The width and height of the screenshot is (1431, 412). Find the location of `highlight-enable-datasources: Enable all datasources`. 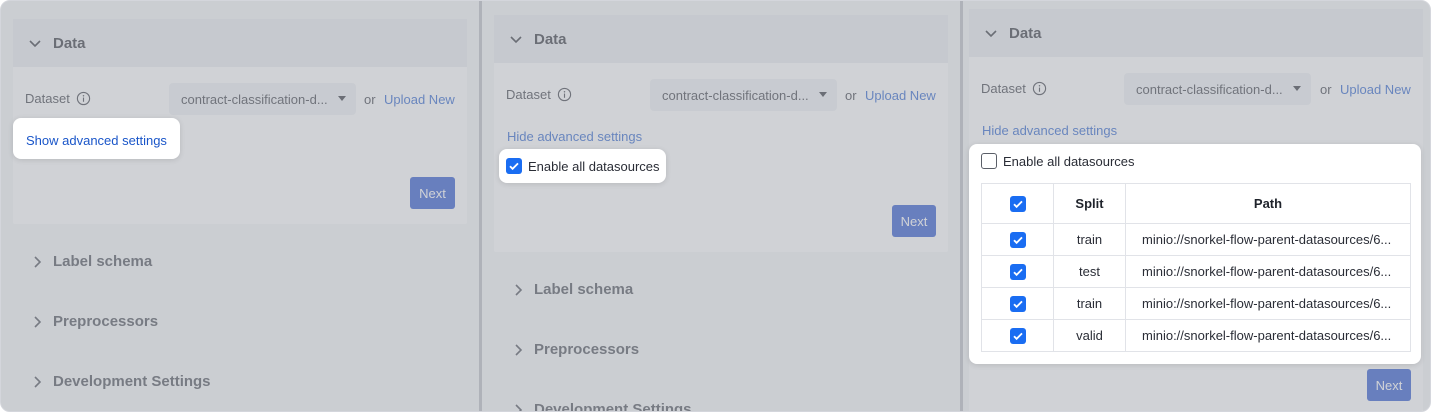

highlight-enable-datasources: Enable all datasources is located at coordinates (582, 166).